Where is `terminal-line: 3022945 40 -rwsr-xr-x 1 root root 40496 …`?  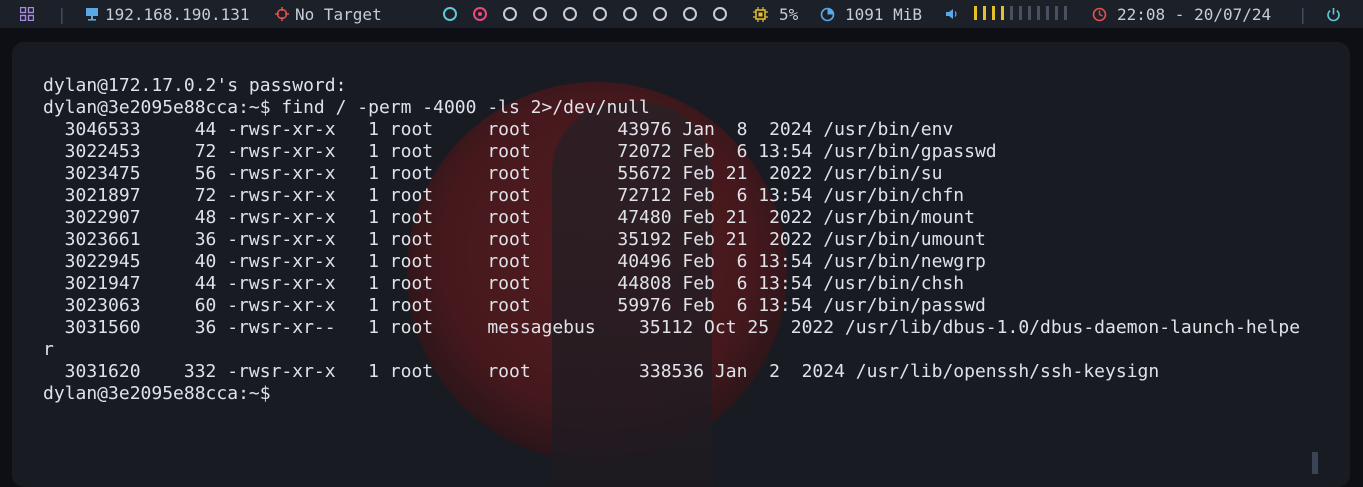
terminal-line: 3022945 40 -rwsr-xr-x 1 root root 40496 … is located at coordinates (514, 261).